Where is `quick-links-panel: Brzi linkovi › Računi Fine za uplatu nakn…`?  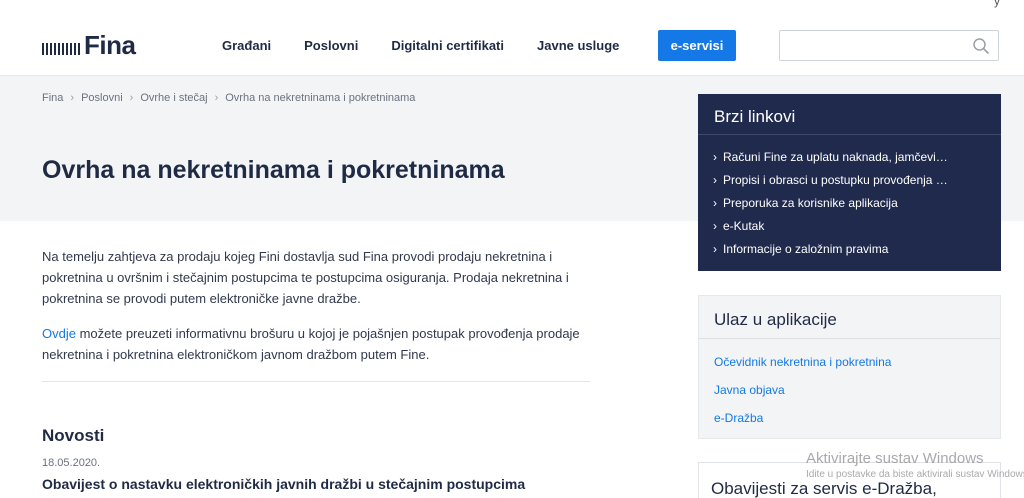
quick-links-panel: Brzi linkovi › Računi Fine za uplatu nakn… is located at coordinates (849, 182).